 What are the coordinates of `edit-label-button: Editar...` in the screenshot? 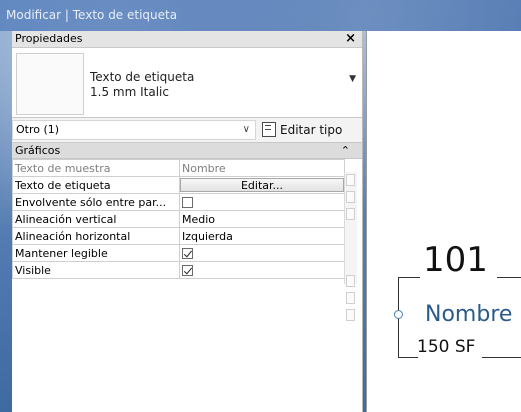 It's located at (262, 185).